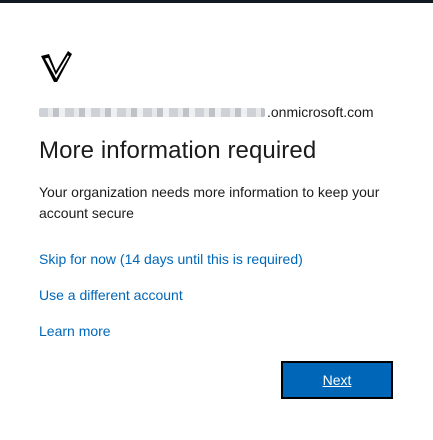  What do you see at coordinates (152, 112) in the screenshot?
I see `redacted-username` at bounding box center [152, 112].